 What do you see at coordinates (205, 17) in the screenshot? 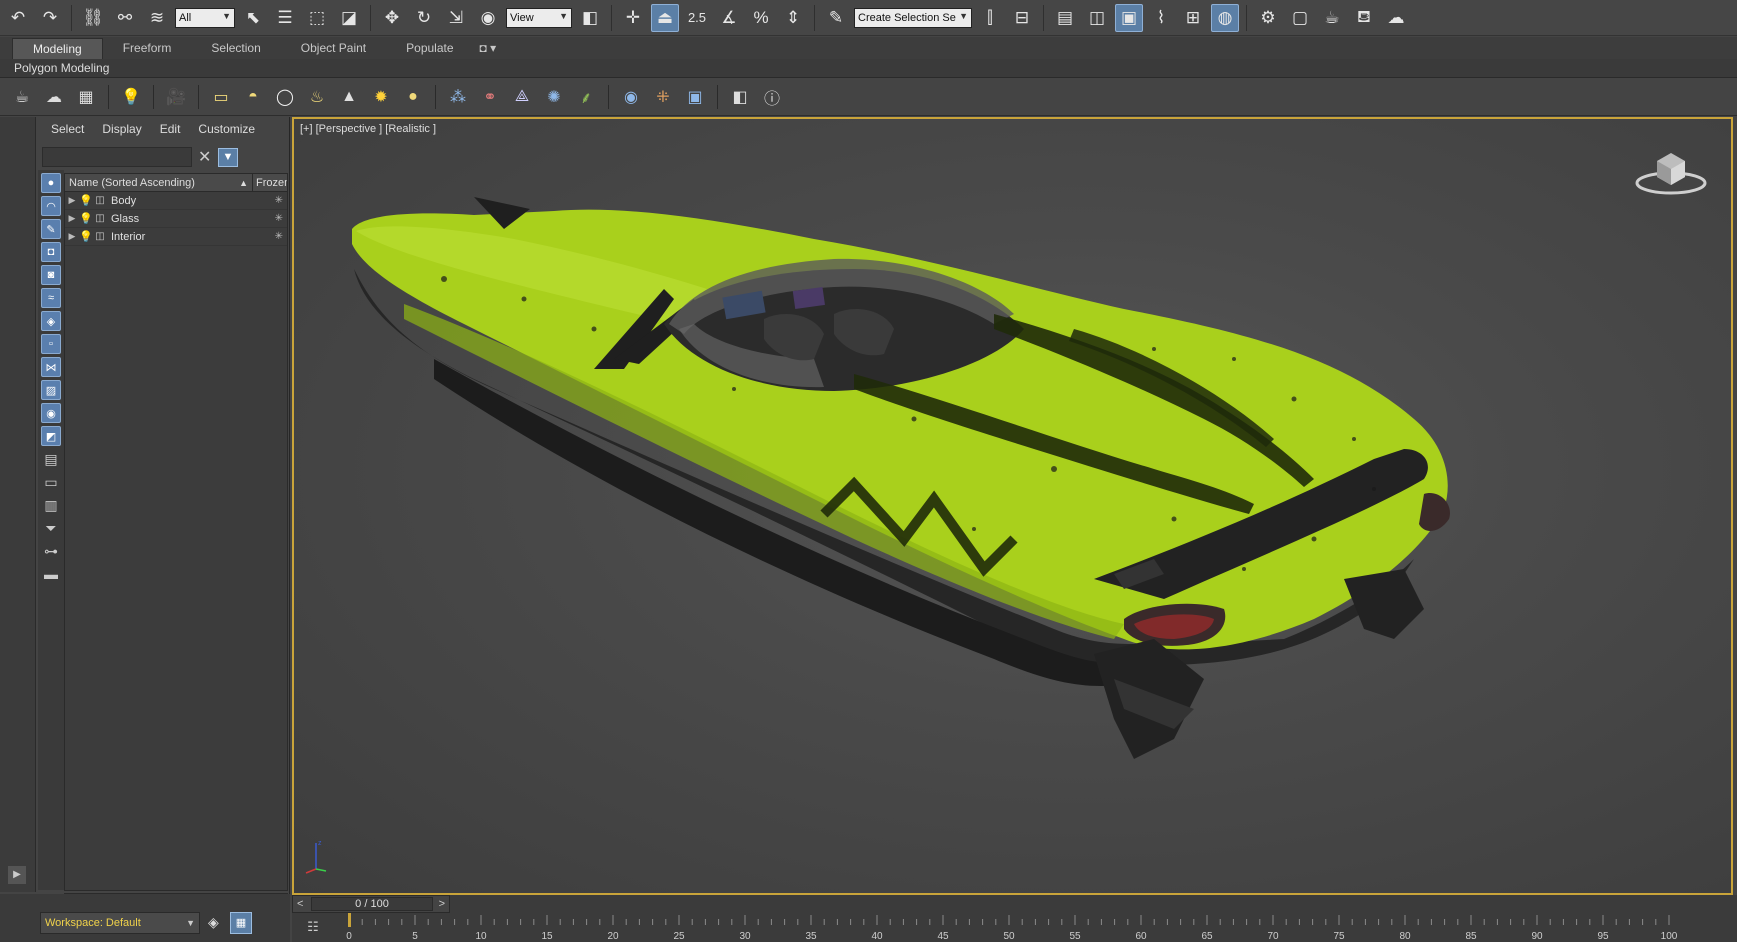
I see `selection-filter-dropdown: All ▼` at bounding box center [205, 17].